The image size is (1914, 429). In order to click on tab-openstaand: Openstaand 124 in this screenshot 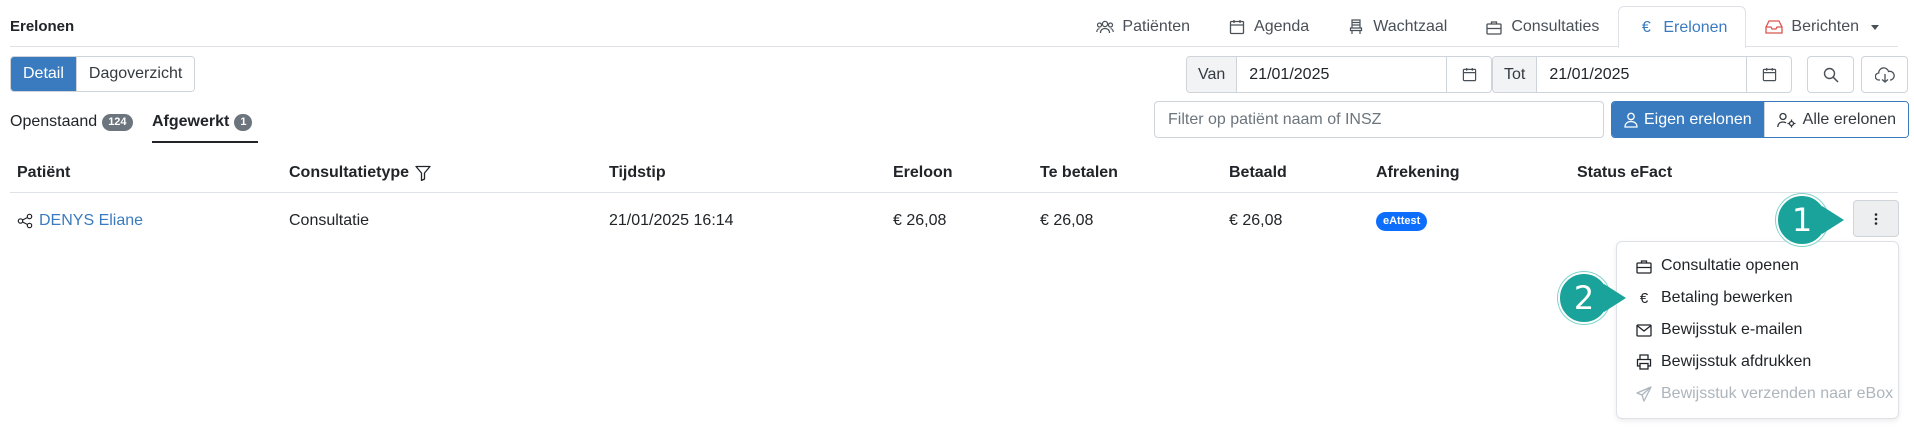, I will do `click(71, 122)`.